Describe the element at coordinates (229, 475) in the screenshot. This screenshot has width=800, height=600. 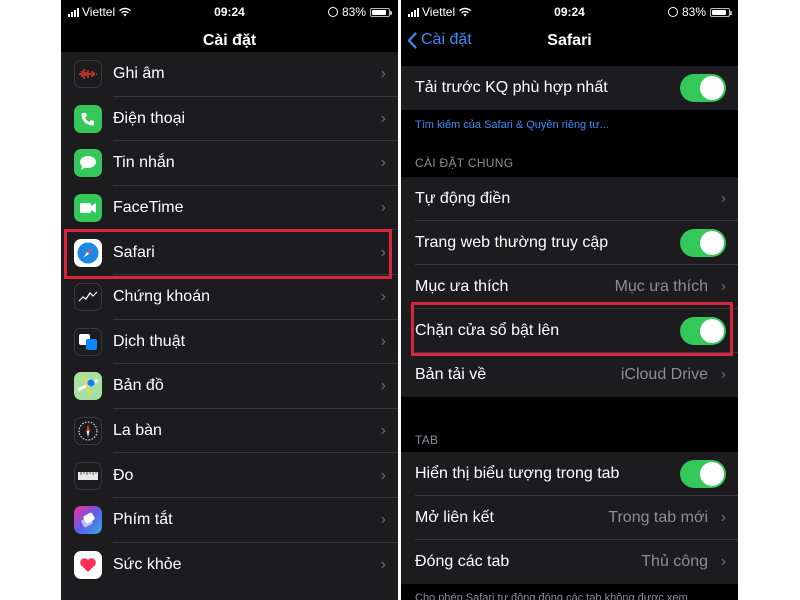
I see `settings-item-measure: Đo ›` at that location.